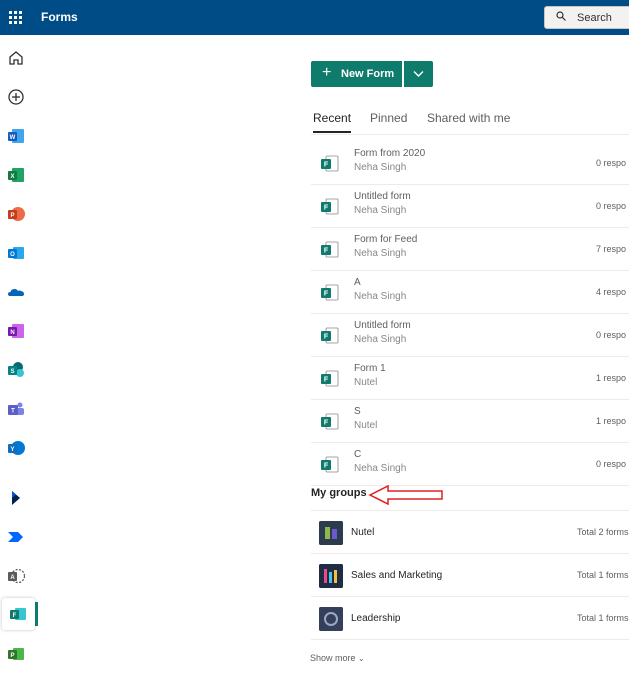 Image resolution: width=629 pixels, height=681 pixels. I want to click on chevron-down-icon: ⌄, so click(361, 658).